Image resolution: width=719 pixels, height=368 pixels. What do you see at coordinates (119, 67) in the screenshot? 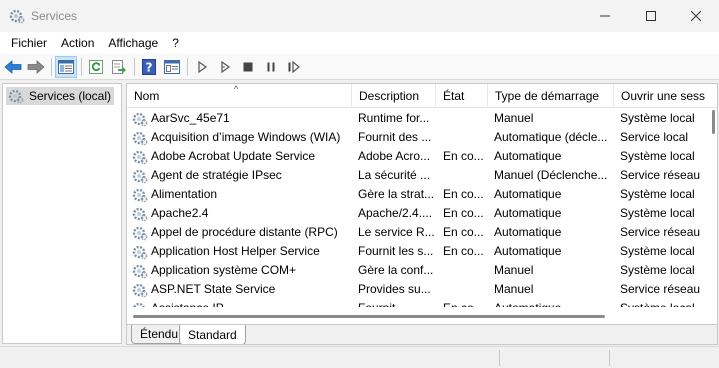
I see `export-list-button` at bounding box center [119, 67].